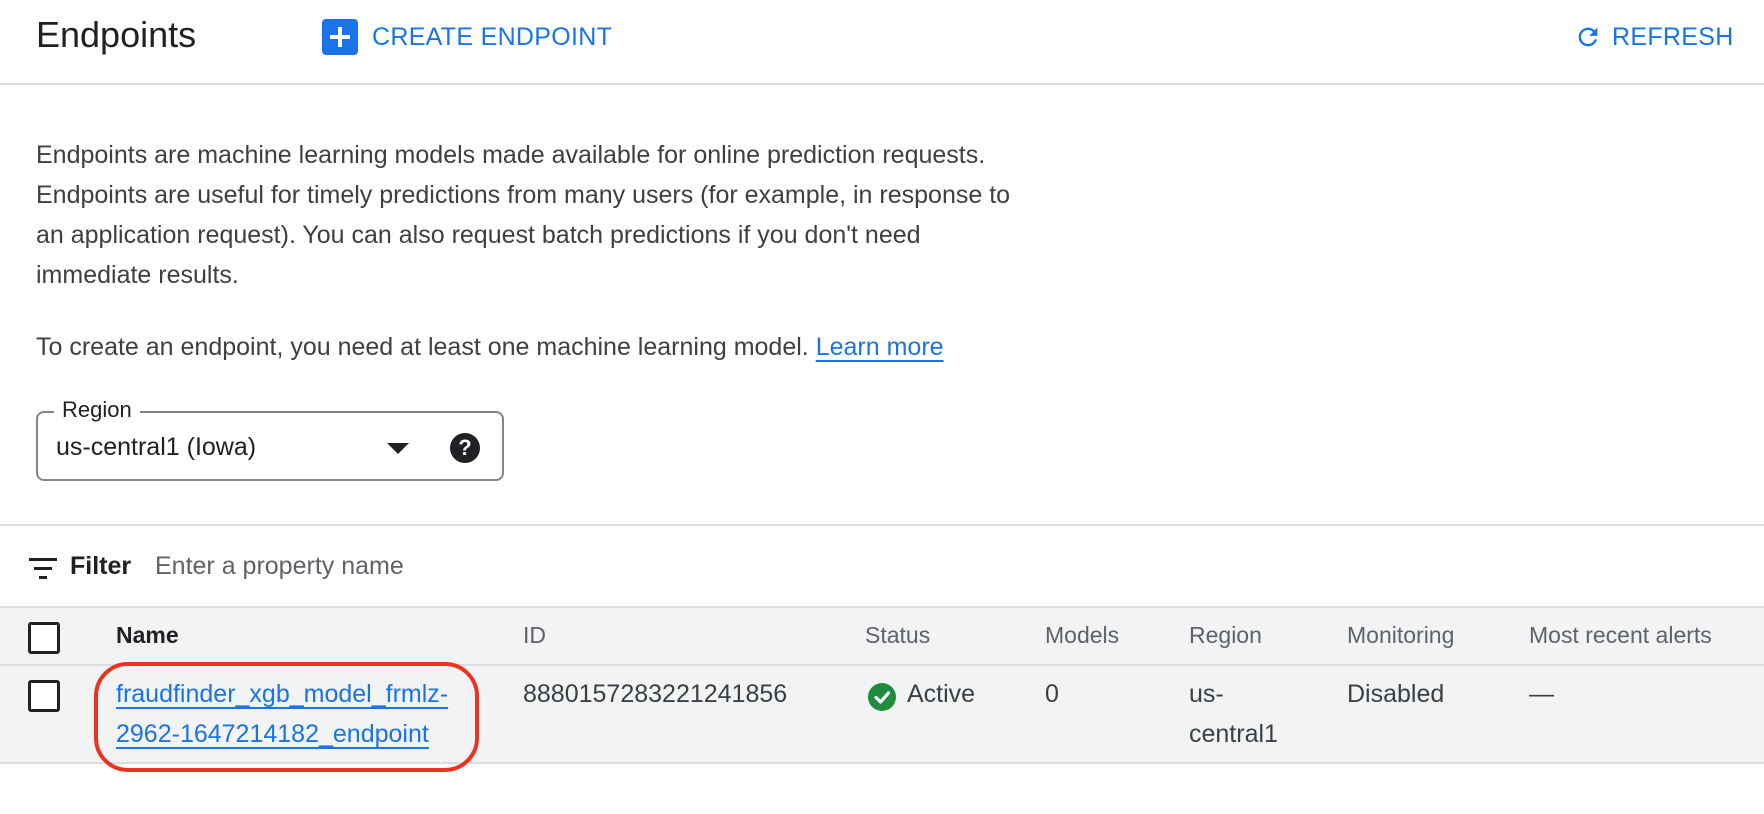  I want to click on column-header-monitoring: Monitoring, so click(1400, 635).